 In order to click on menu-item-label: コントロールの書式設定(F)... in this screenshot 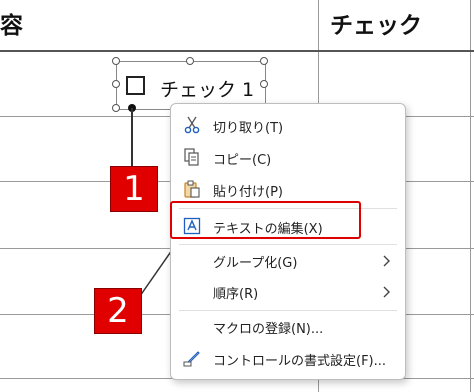, I will do `click(300, 361)`.